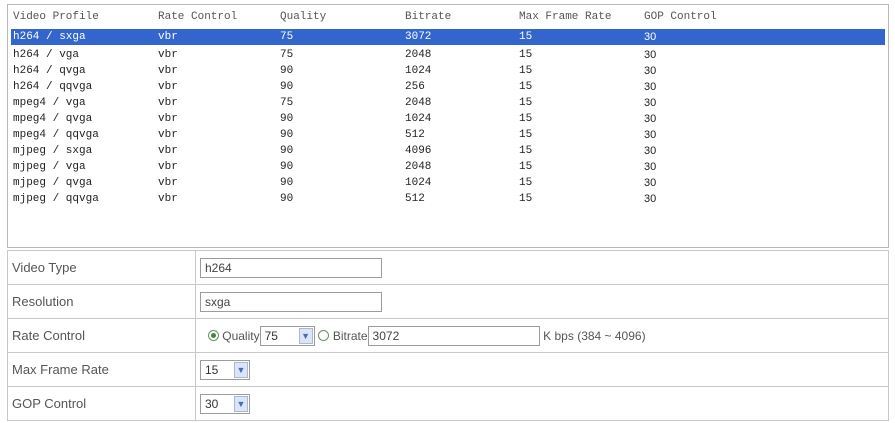 The width and height of the screenshot is (895, 423). What do you see at coordinates (448, 199) in the screenshot?
I see `profile-row: mjpeg / qqvga vbr 90 512 15 30` at bounding box center [448, 199].